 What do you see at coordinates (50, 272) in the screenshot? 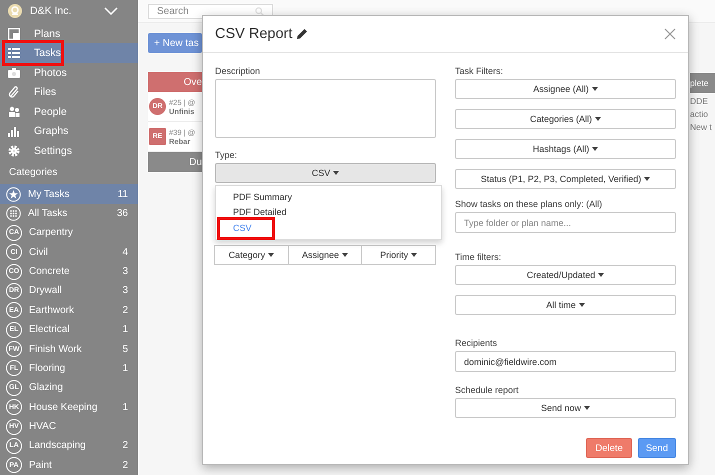
I see `category-label: Concrete` at bounding box center [50, 272].